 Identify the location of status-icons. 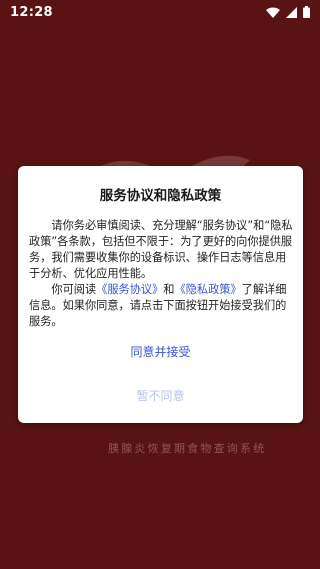
(288, 12).